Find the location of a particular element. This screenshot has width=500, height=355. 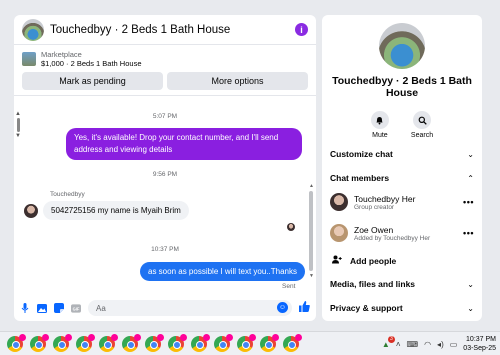

listing-thumbnail is located at coordinates (29, 59).